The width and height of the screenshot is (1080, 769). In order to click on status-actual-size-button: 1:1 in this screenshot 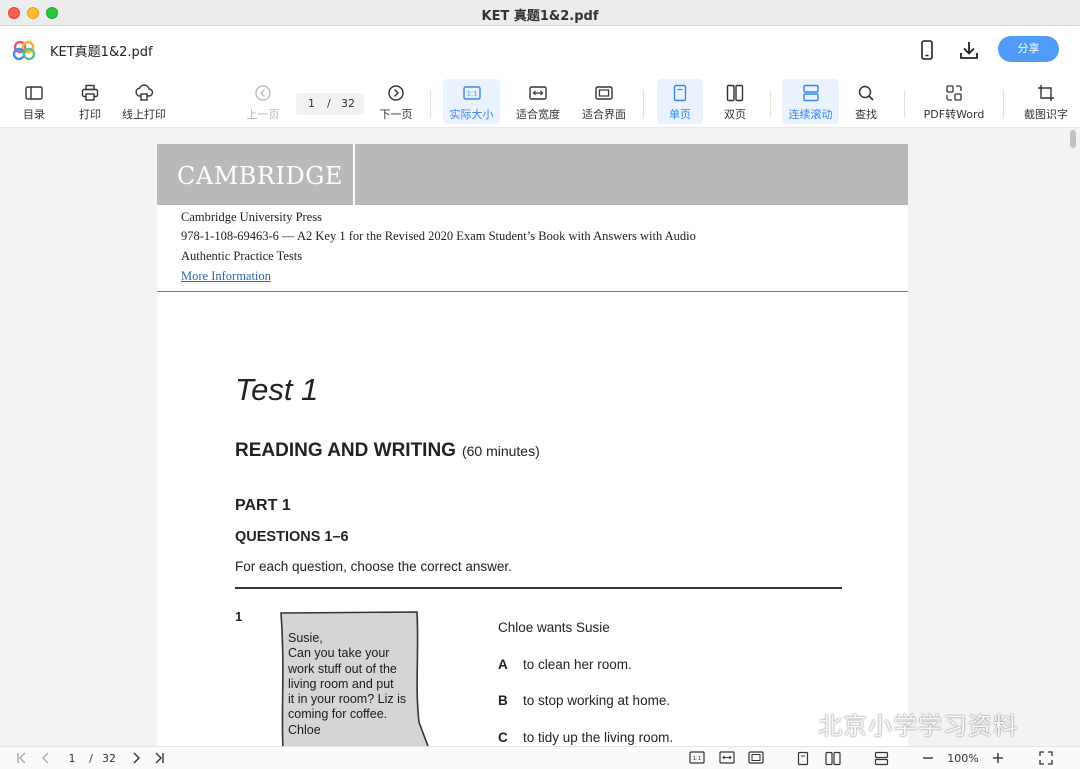, I will do `click(697, 758)`.